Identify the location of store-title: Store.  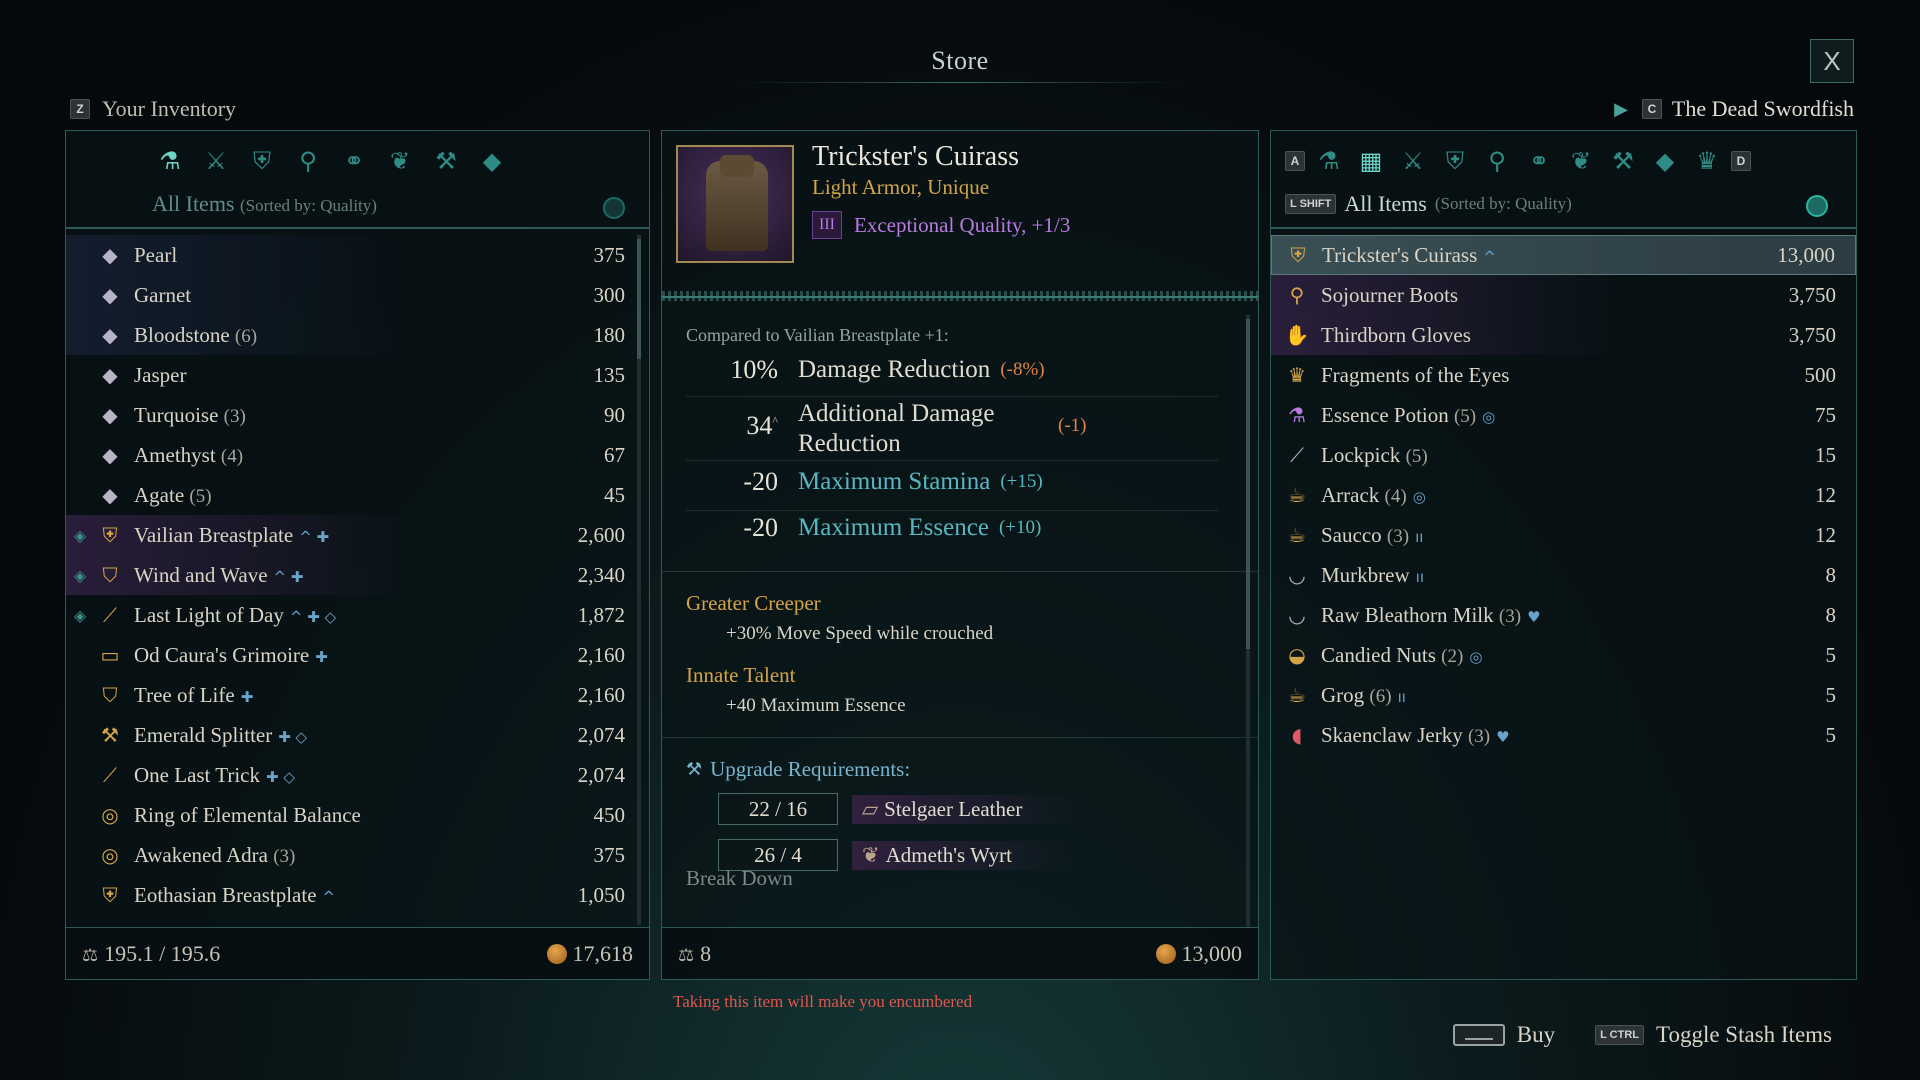
(960, 60).